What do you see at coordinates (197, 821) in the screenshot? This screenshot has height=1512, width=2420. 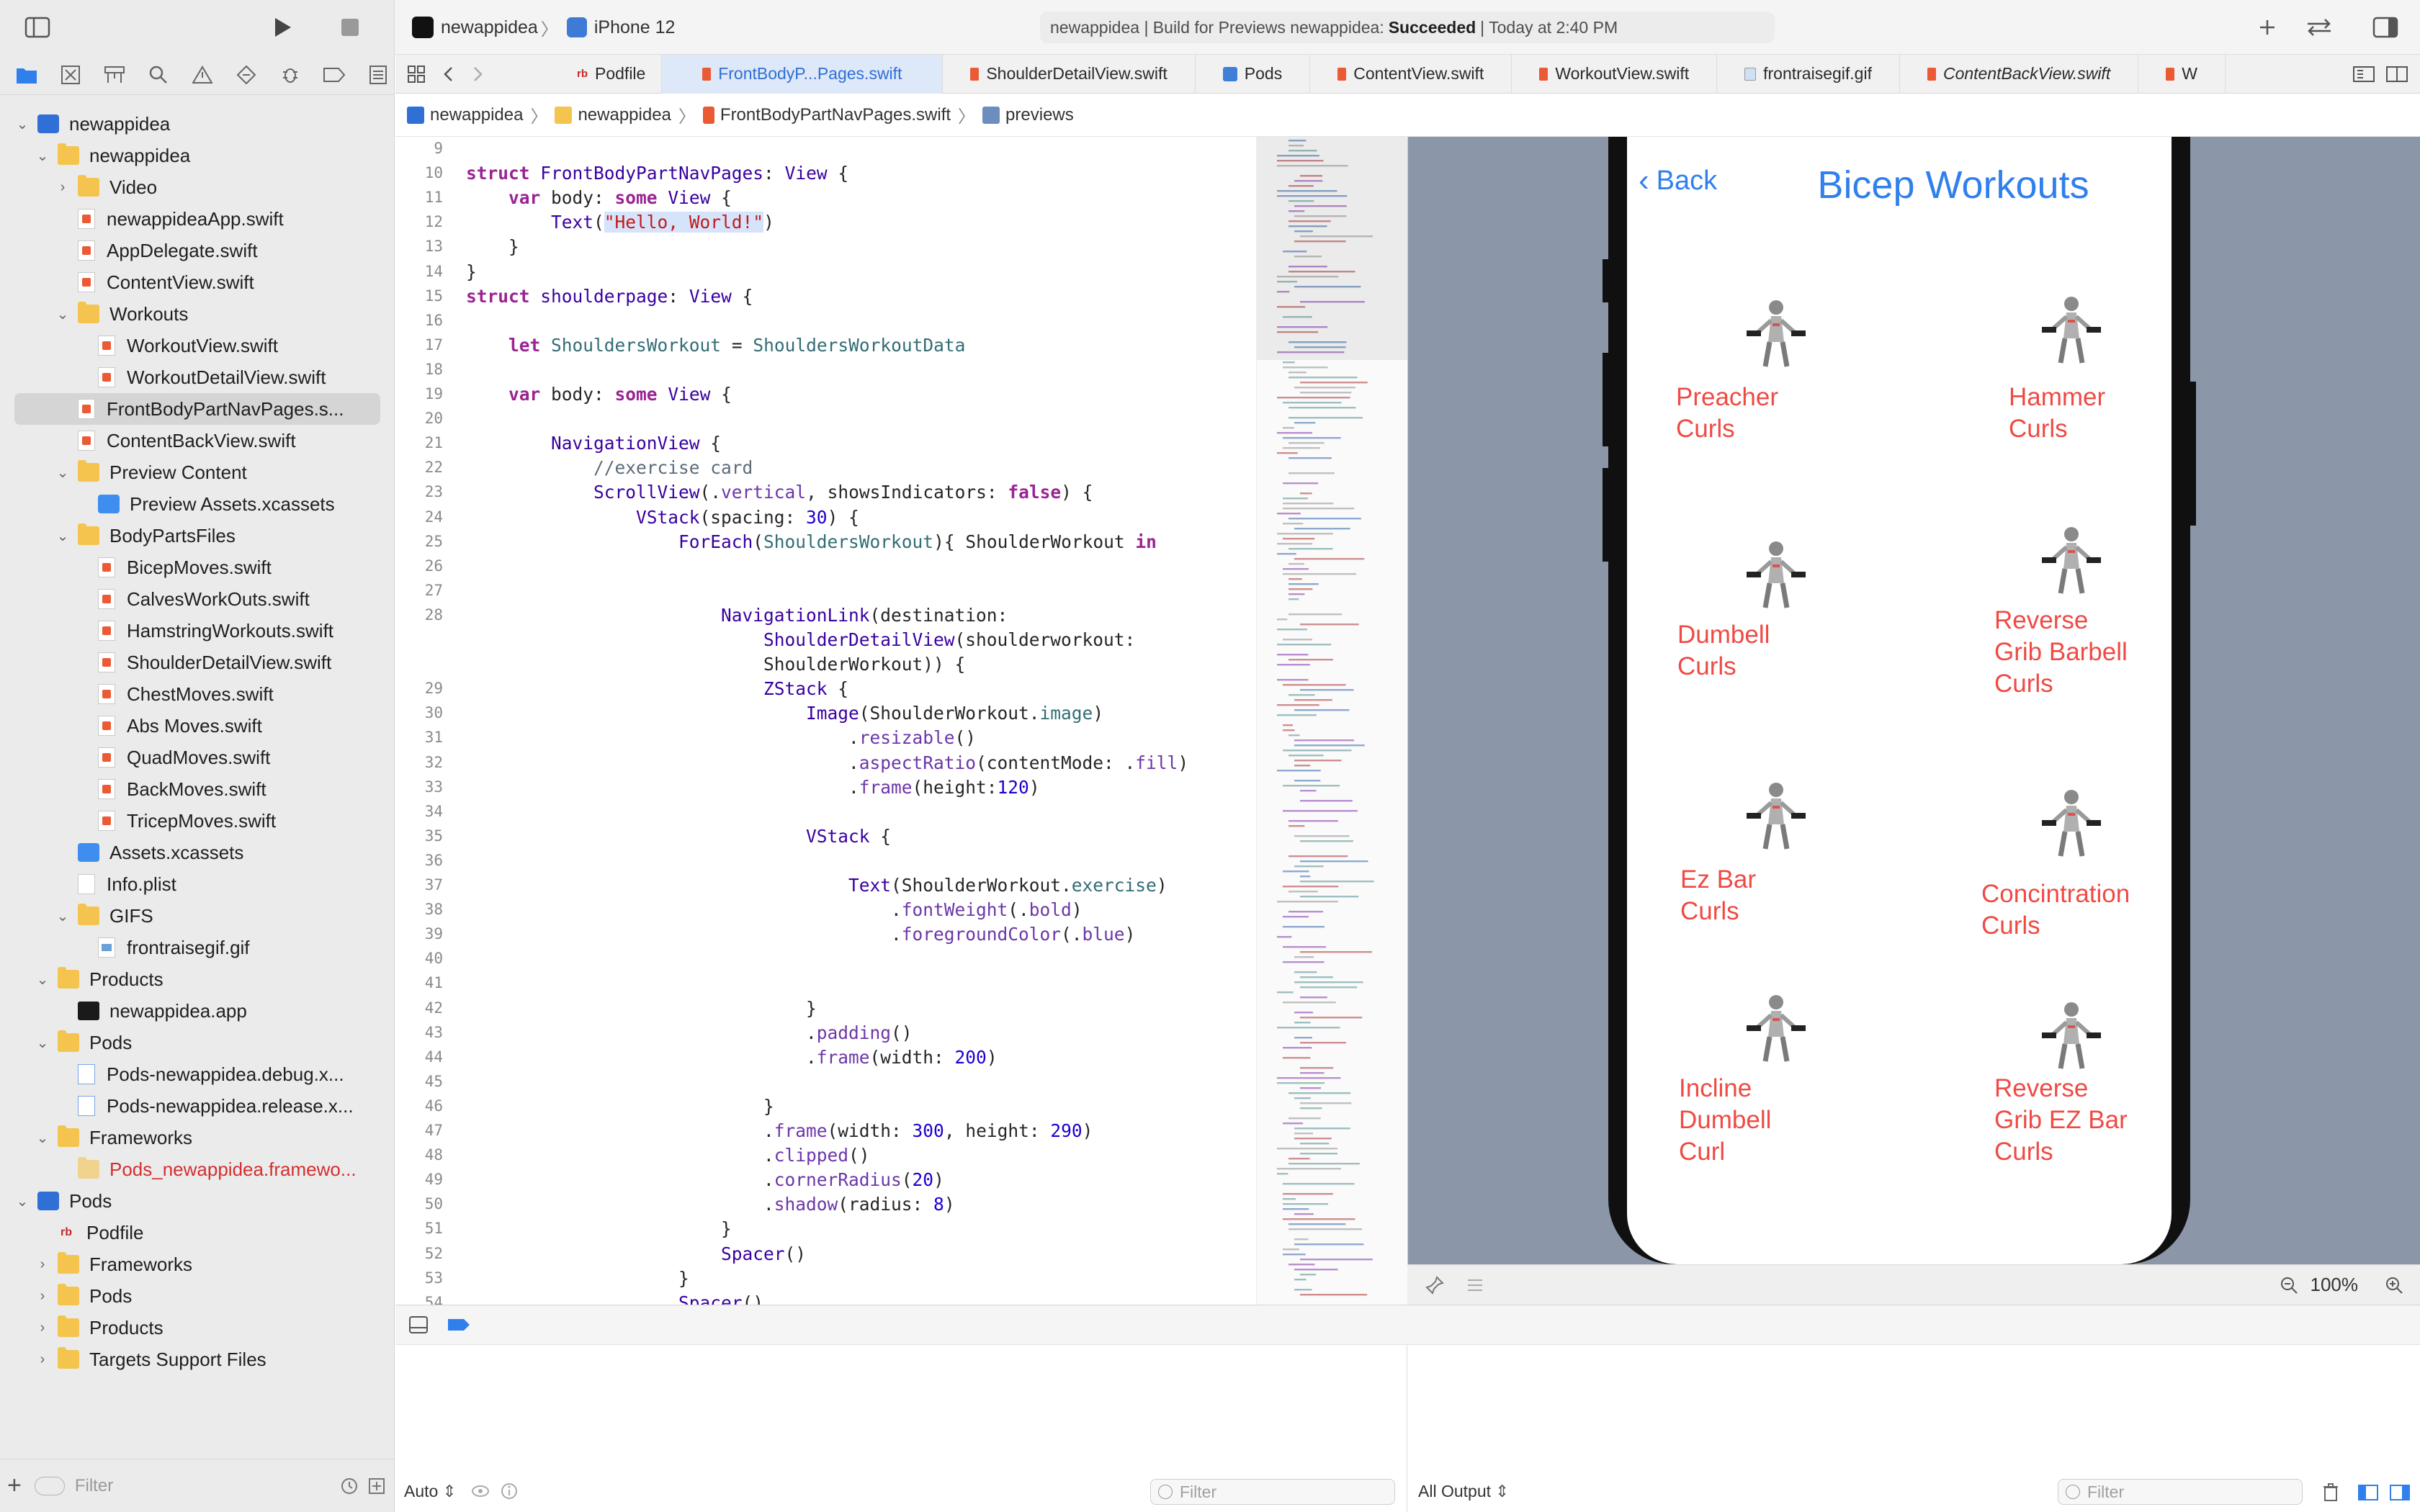 I see `navigator-item: TricepMoves.swift` at bounding box center [197, 821].